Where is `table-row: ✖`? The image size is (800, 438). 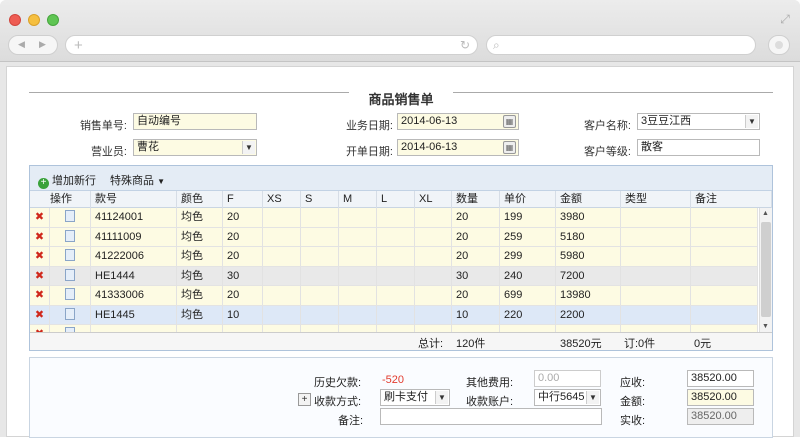 table-row: ✖ is located at coordinates (394, 328).